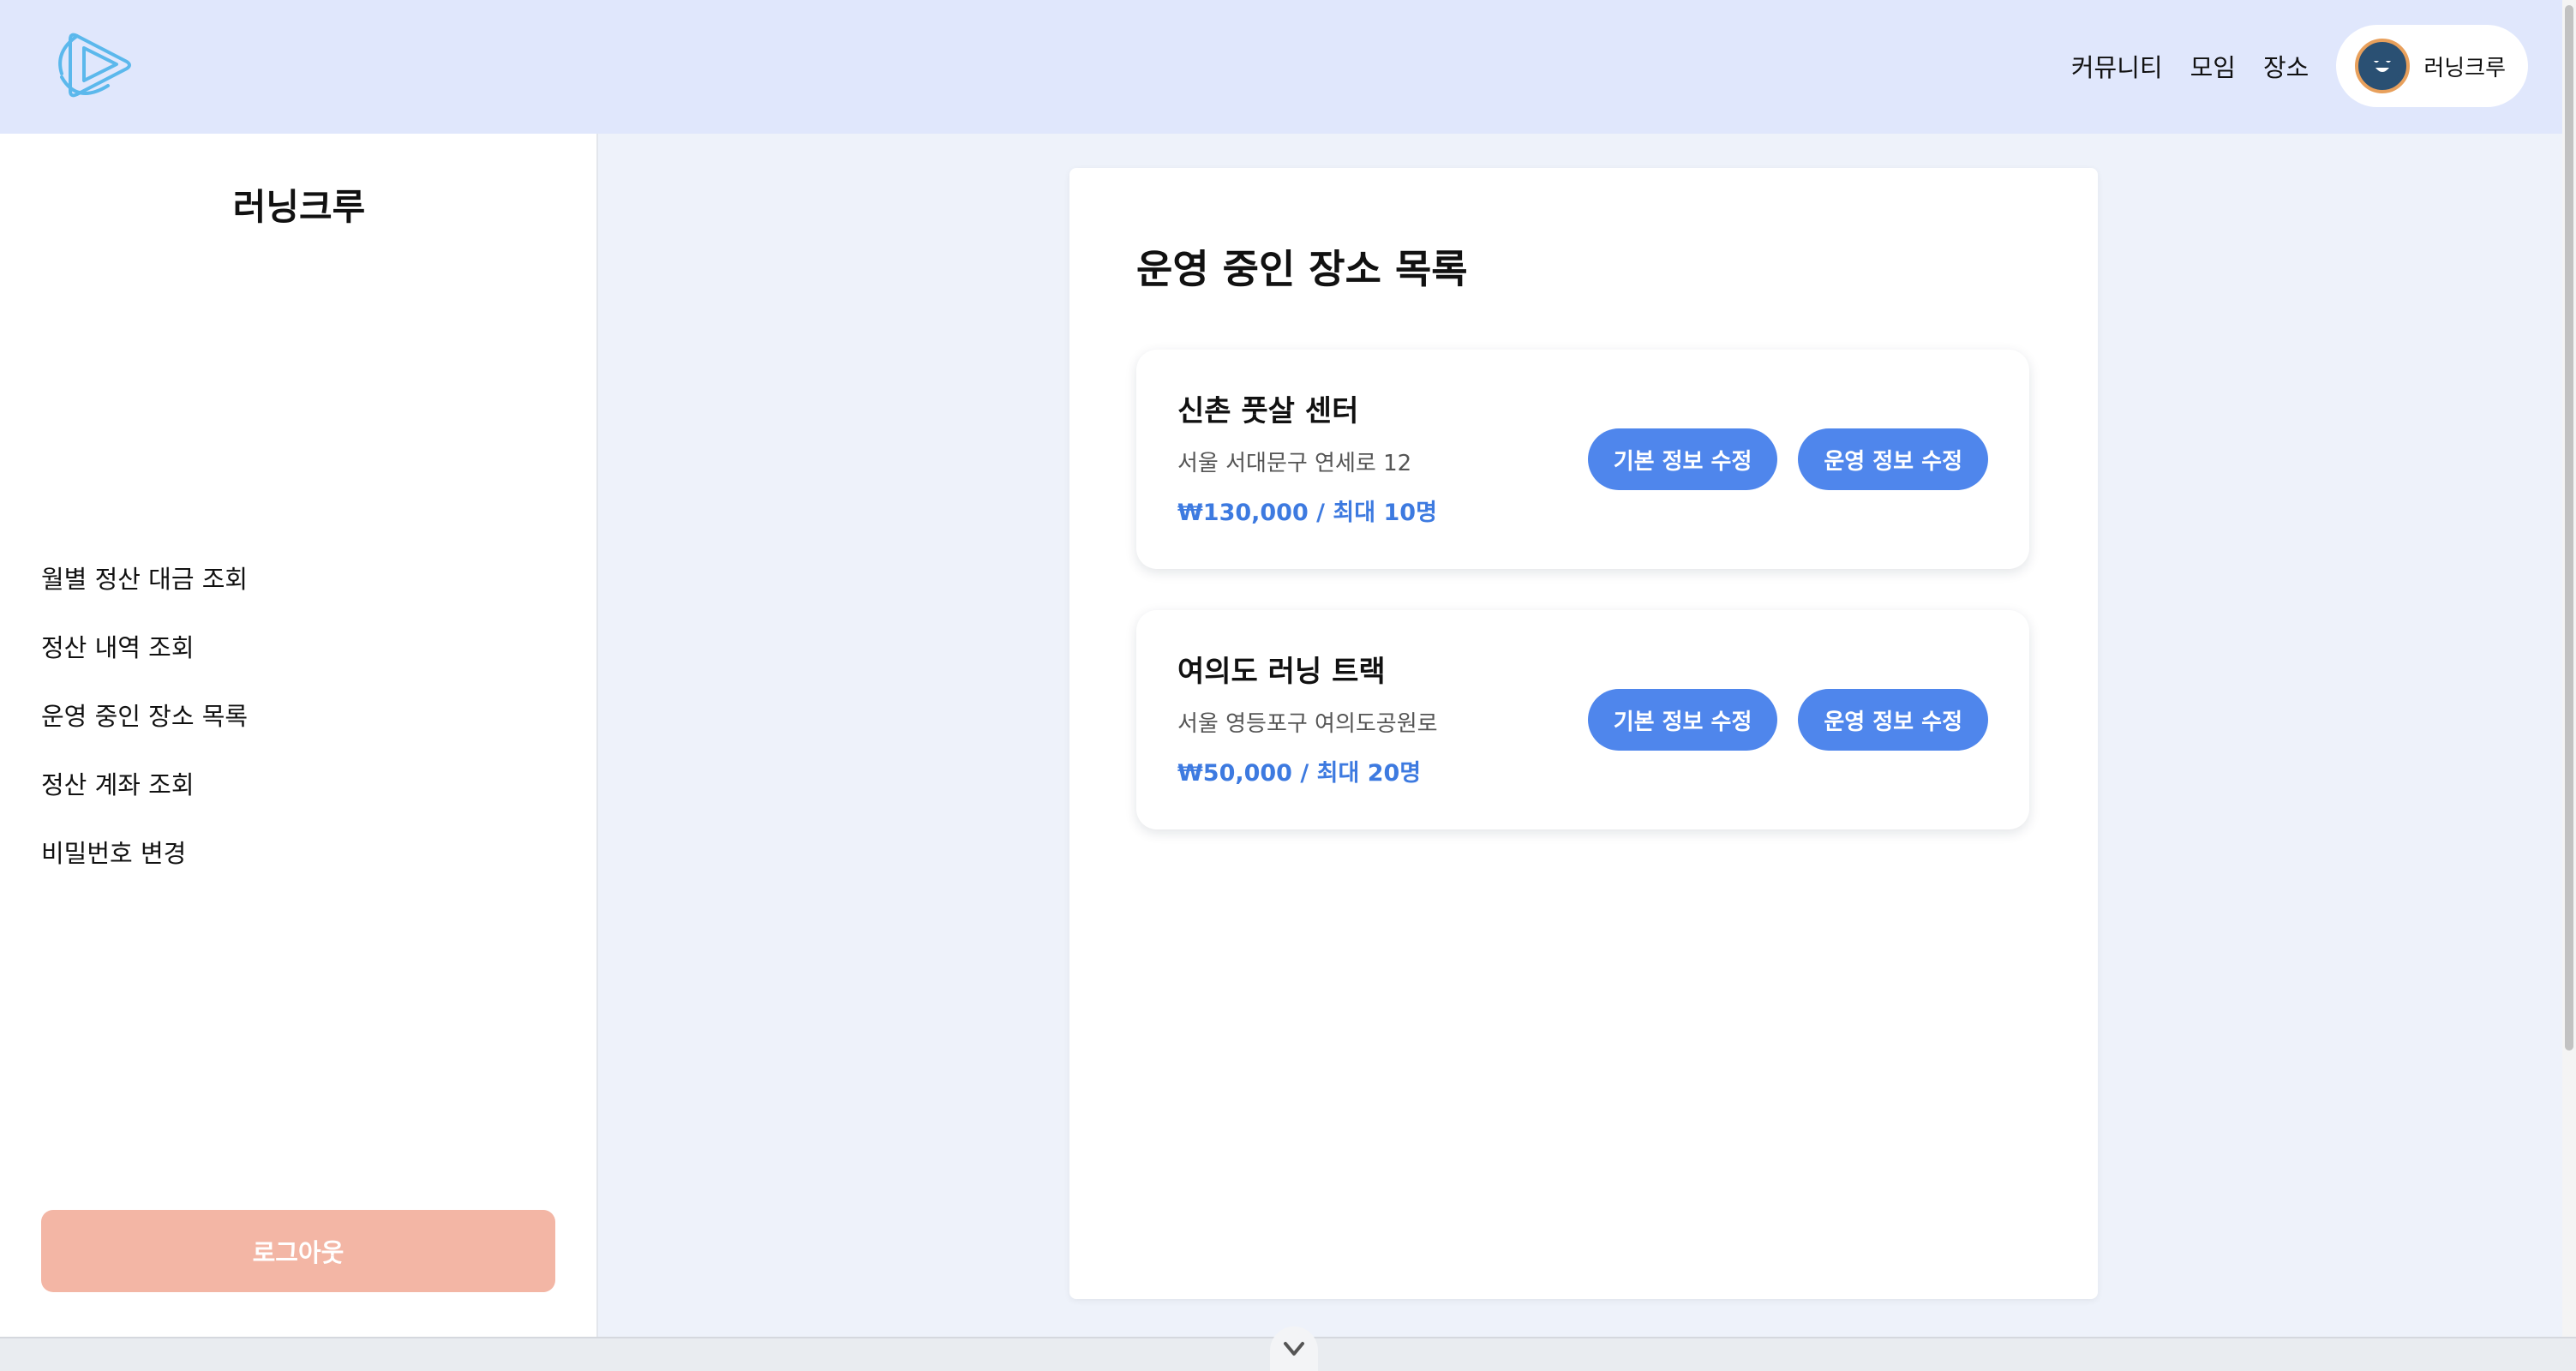 This screenshot has height=1371, width=2576. I want to click on sidebar-item-monthly-settlement: 월별 정산 대금 조회, so click(144, 579).